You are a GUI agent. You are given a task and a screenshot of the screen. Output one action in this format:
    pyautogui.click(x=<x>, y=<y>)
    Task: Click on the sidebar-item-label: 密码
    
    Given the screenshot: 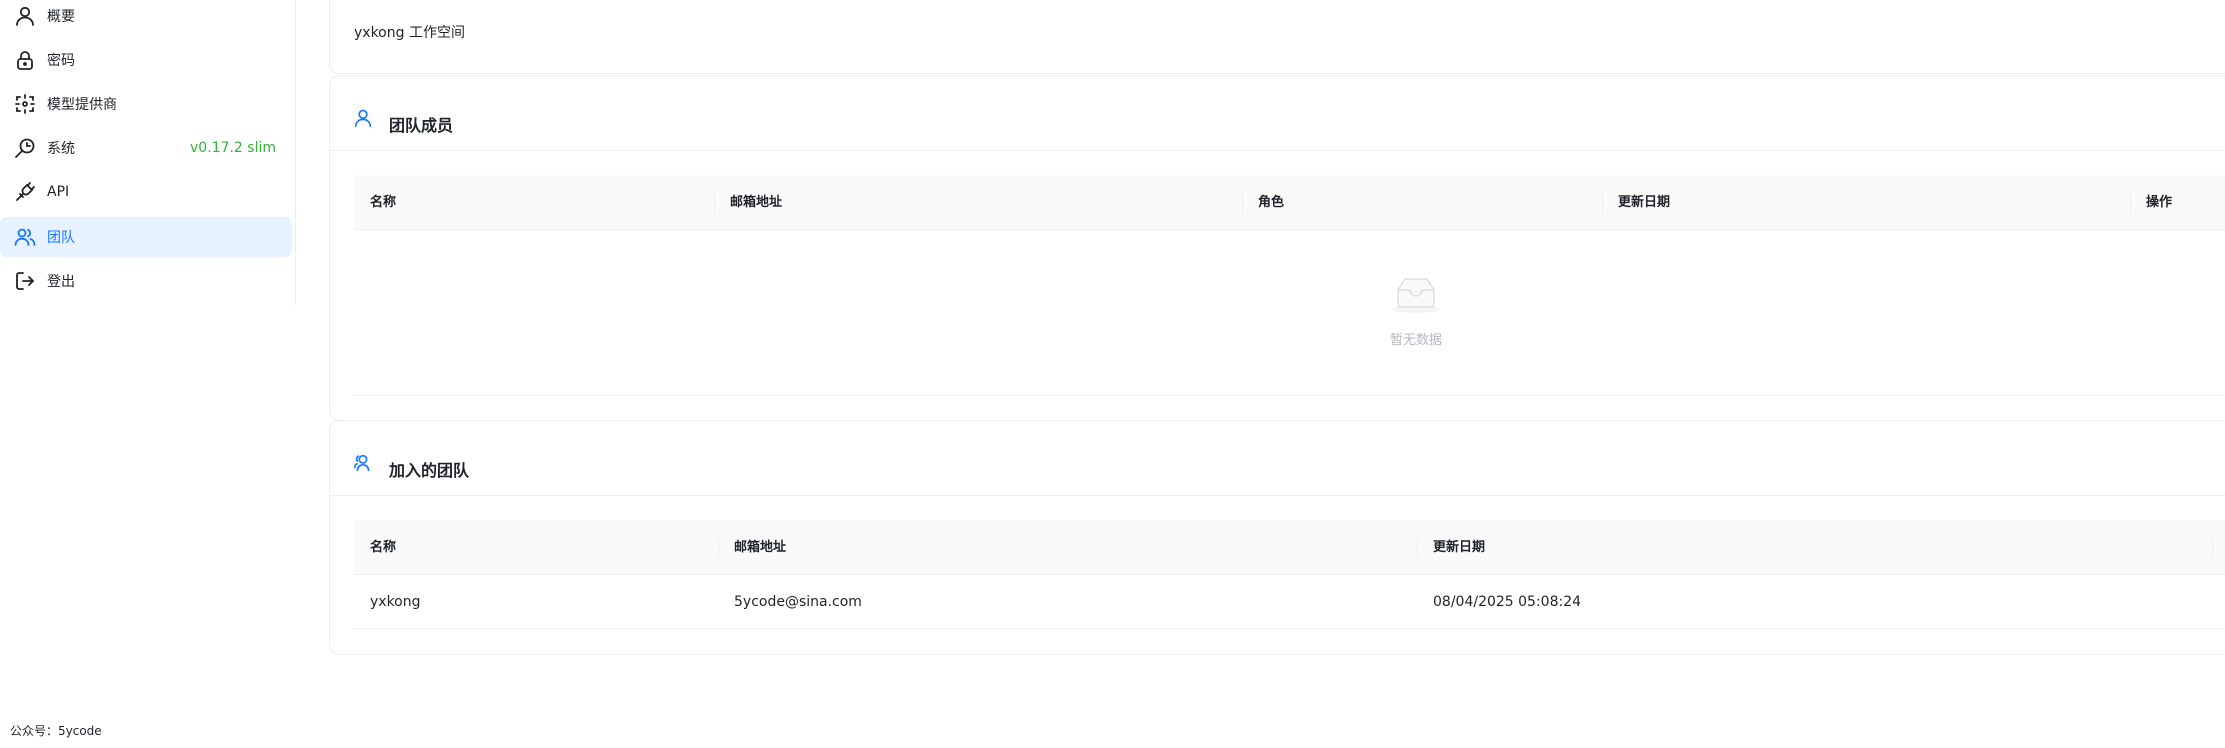 What is the action you would take?
    pyautogui.click(x=61, y=61)
    